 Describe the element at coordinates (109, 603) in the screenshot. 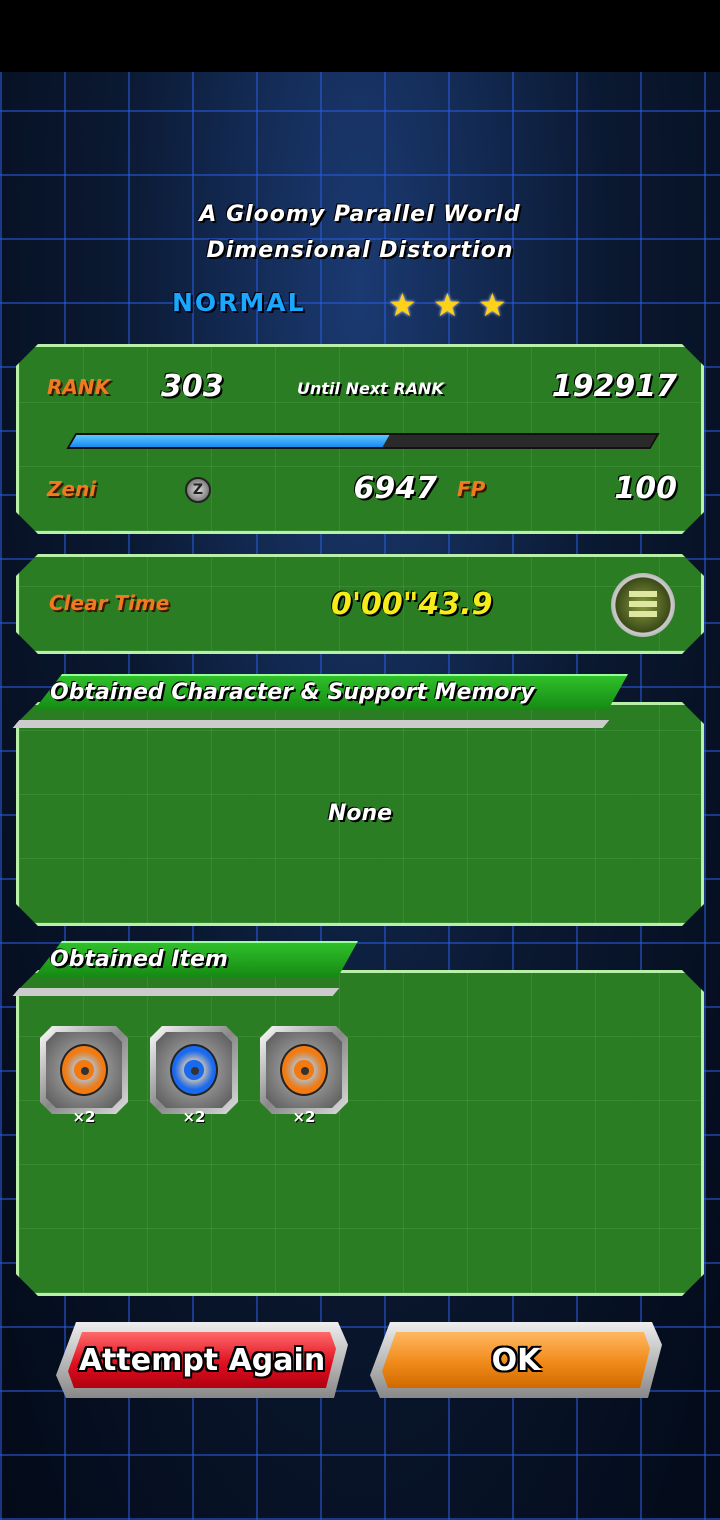

I see `clear-time-label: Clear Time` at that location.